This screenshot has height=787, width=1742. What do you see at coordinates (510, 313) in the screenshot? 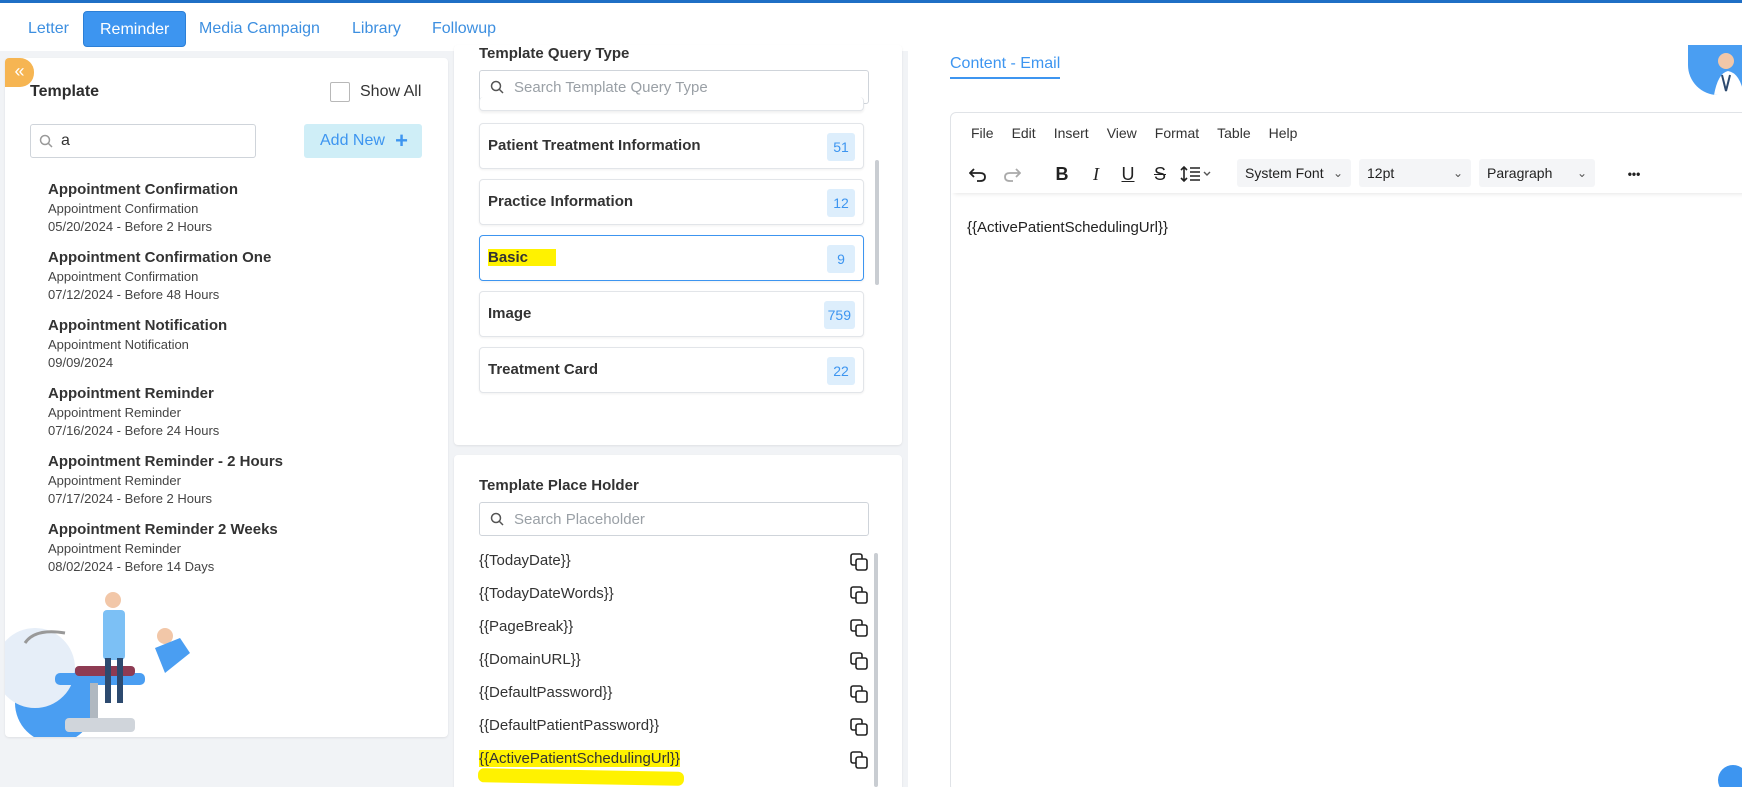
I see `query-type-name: Image` at bounding box center [510, 313].